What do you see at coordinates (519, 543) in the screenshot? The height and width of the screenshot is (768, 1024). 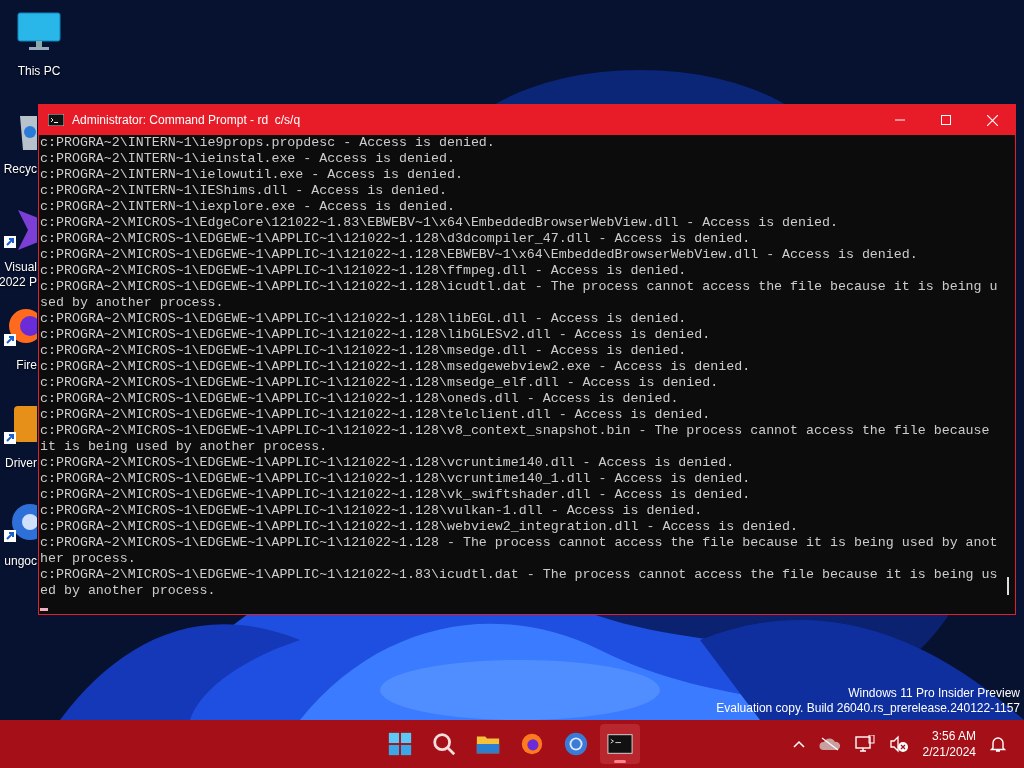 I see `console-line: c:PROGRA~2\MICROS~1\EDGEWE~1\APPLIC~1\121022~1.128 - The process cannot access the file because it is being used by anot` at bounding box center [519, 543].